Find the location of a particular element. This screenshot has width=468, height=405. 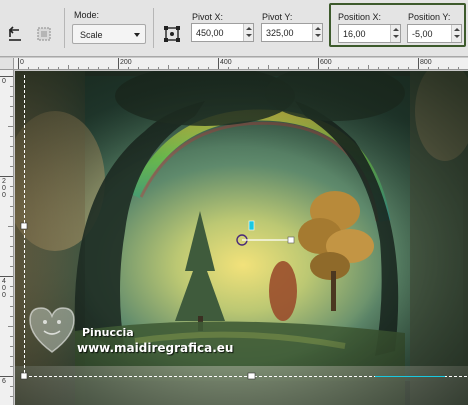

pivot-icon is located at coordinates (172, 34).